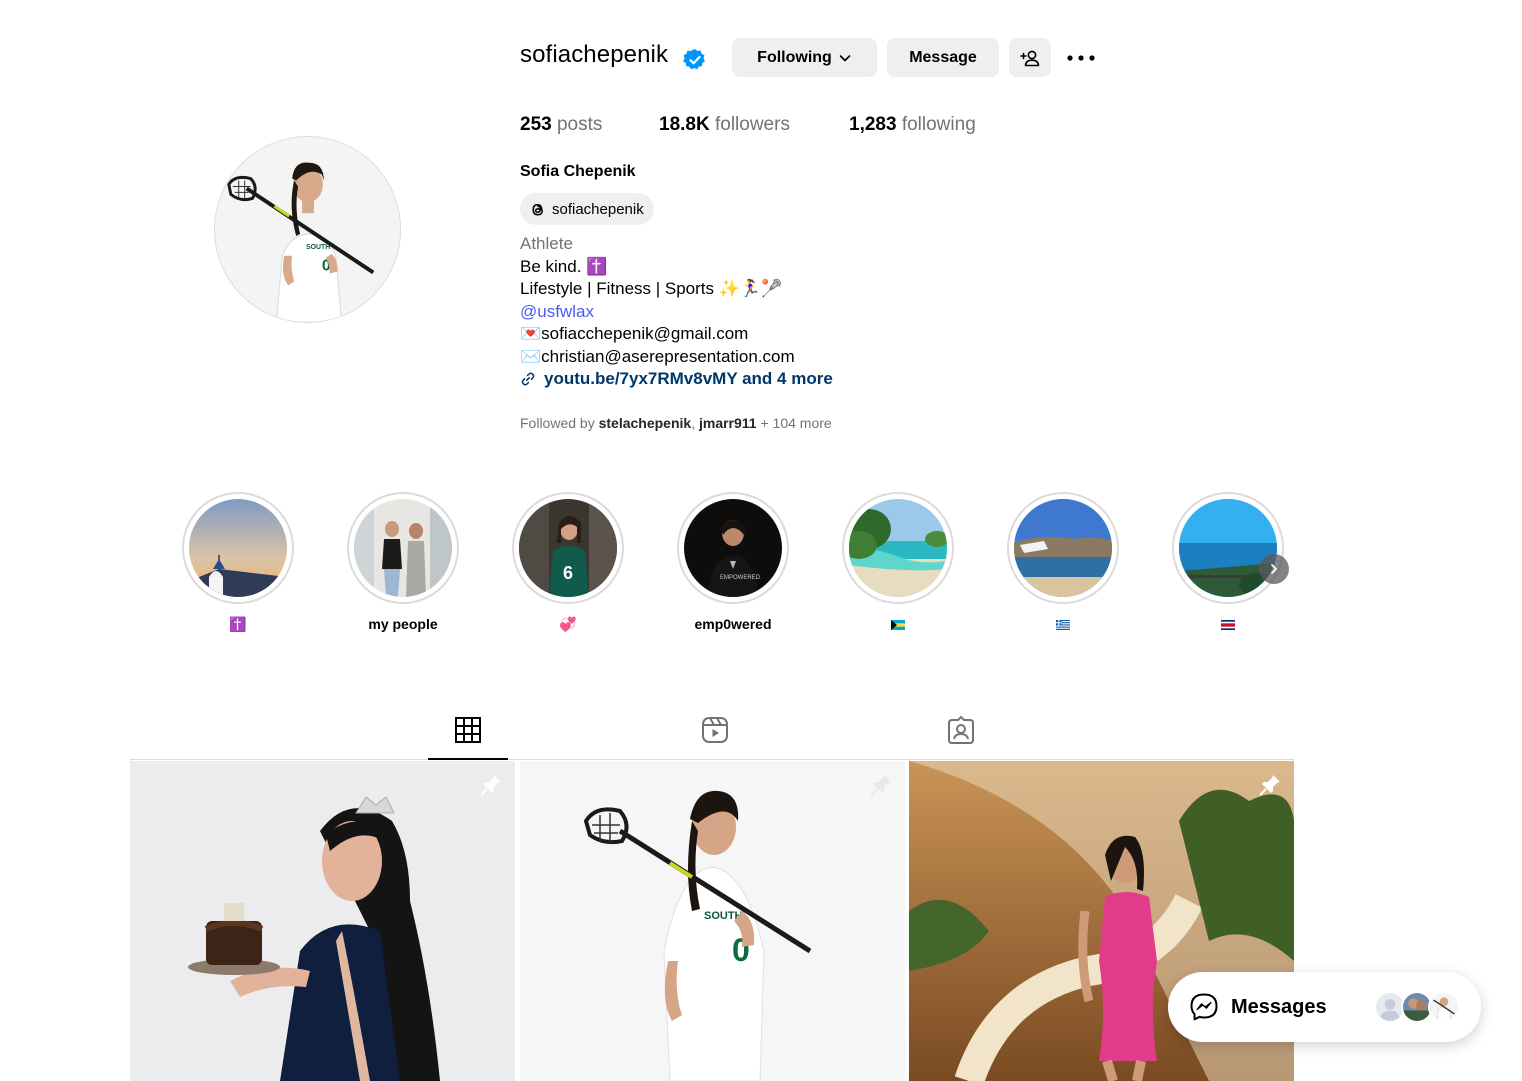 Image resolution: width=1522 pixels, height=1081 pixels. What do you see at coordinates (579, 124) in the screenshot?
I see `posts-count-label: posts` at bounding box center [579, 124].